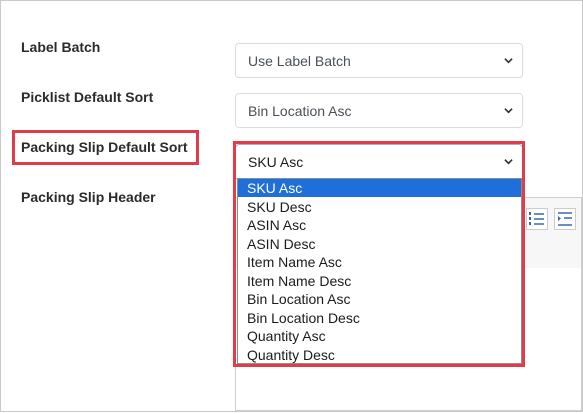  What do you see at coordinates (61, 47) in the screenshot?
I see `label-batch-label: Label Batch` at bounding box center [61, 47].